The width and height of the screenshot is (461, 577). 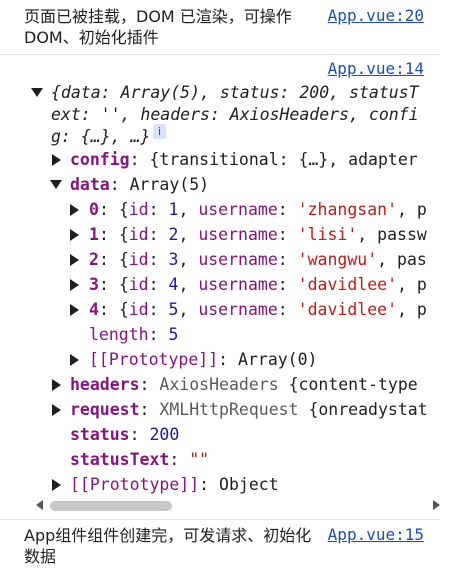 I want to click on length-key: length, so click(x=119, y=334).